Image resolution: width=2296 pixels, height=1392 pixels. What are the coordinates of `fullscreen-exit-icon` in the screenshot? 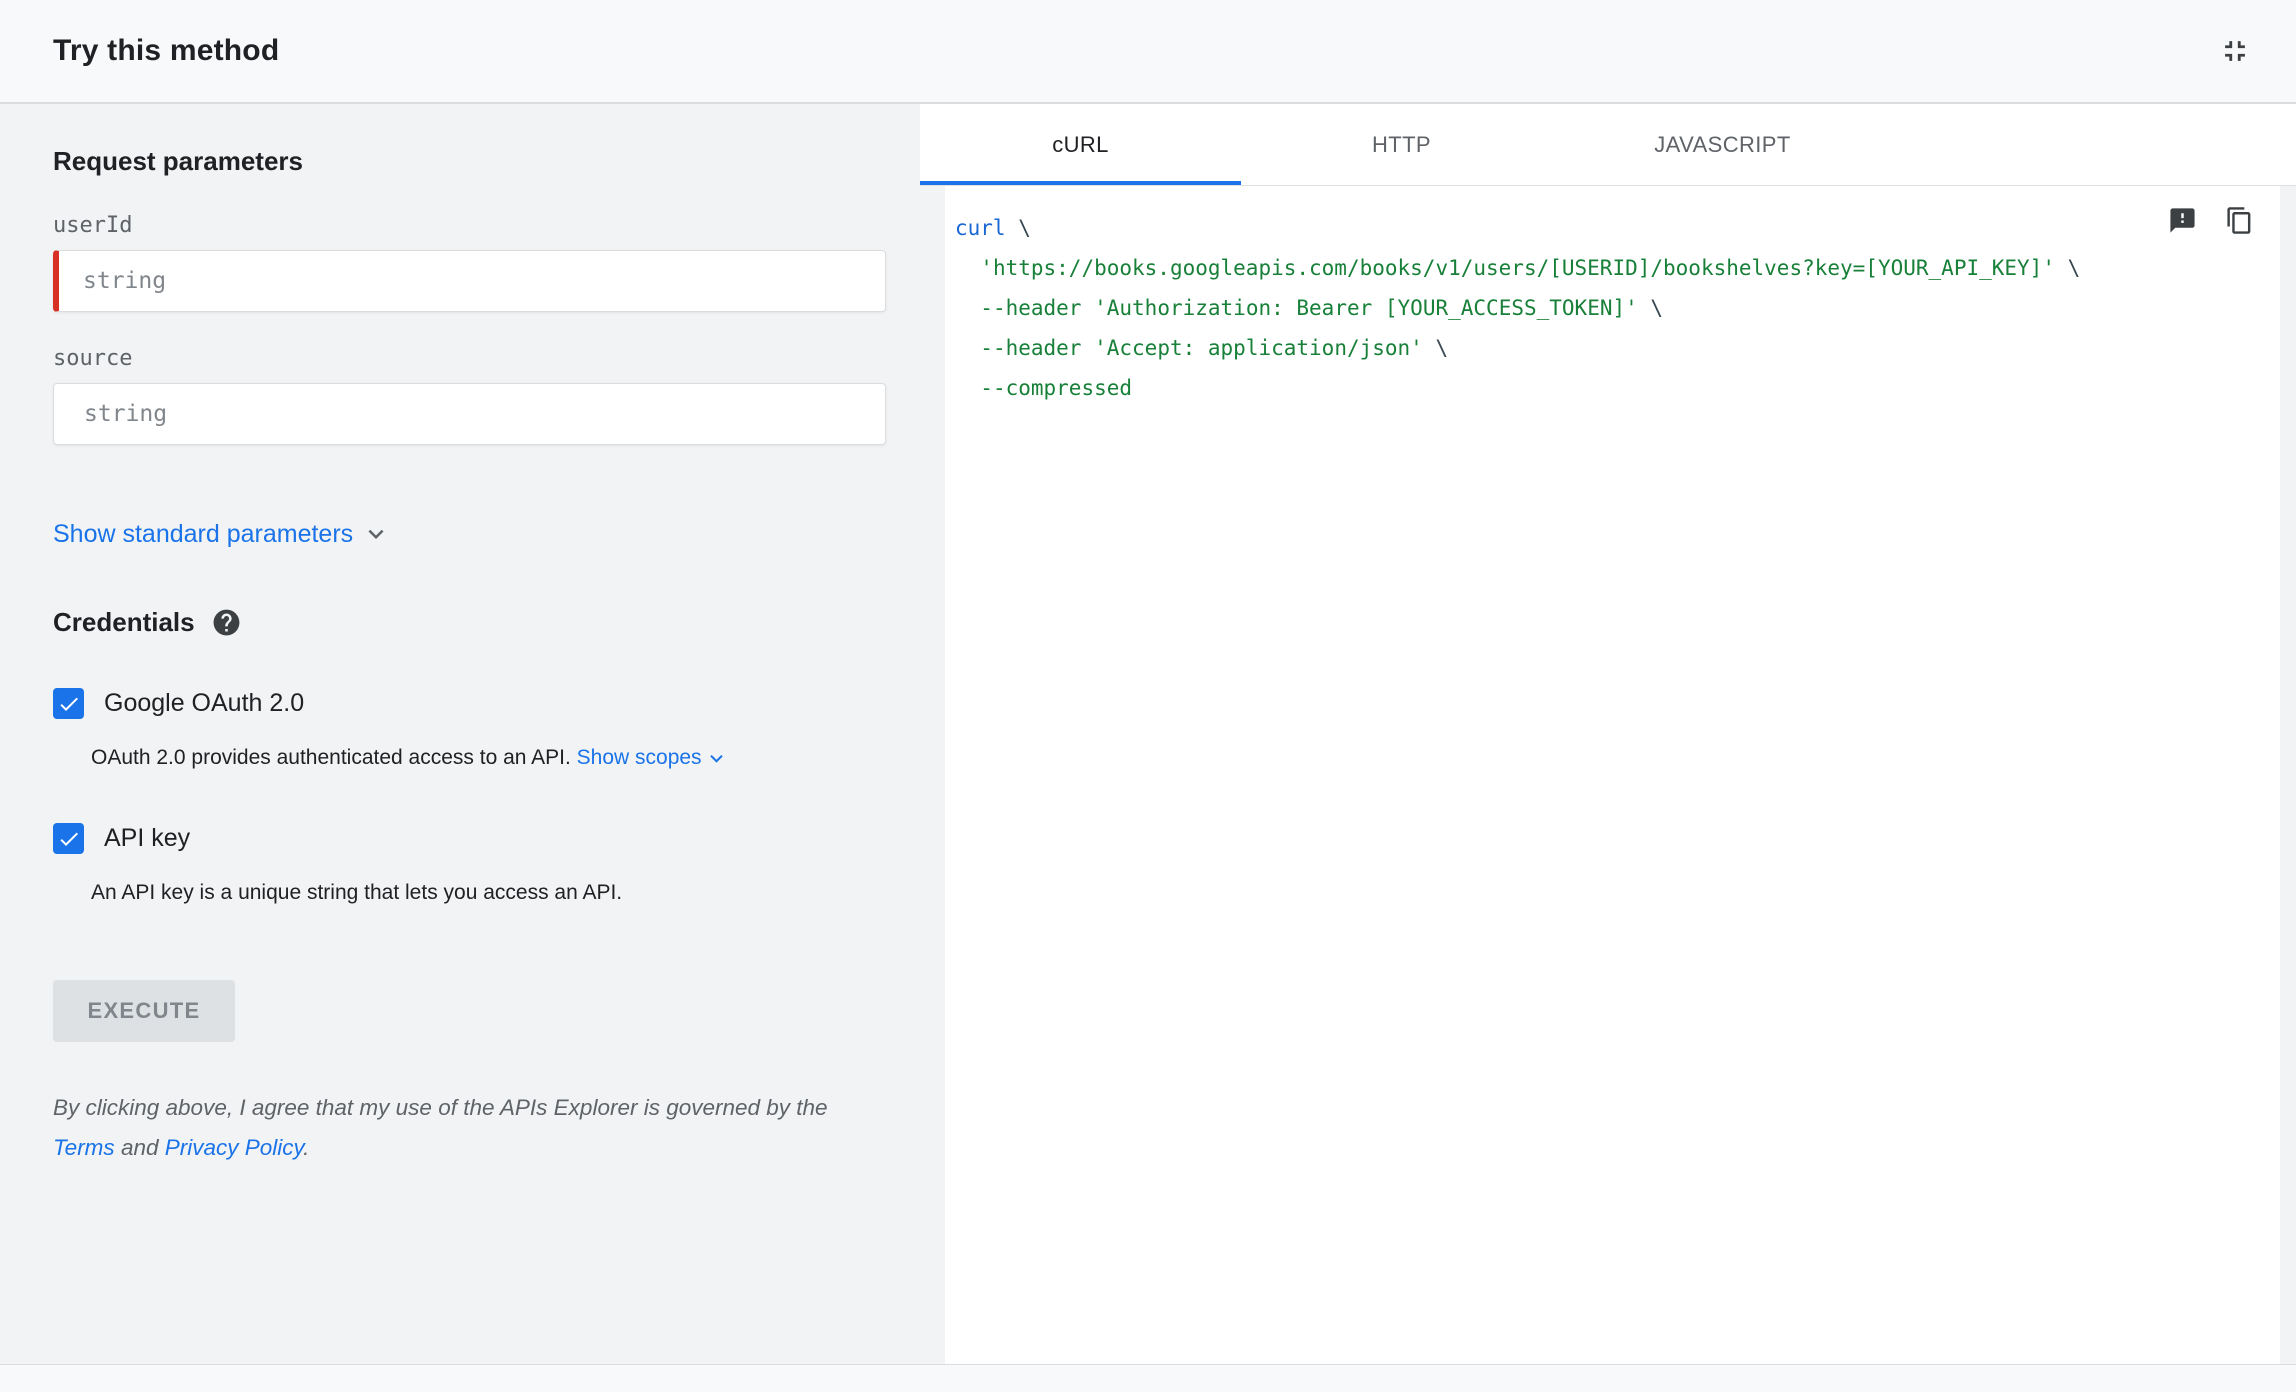 It's located at (2235, 51).